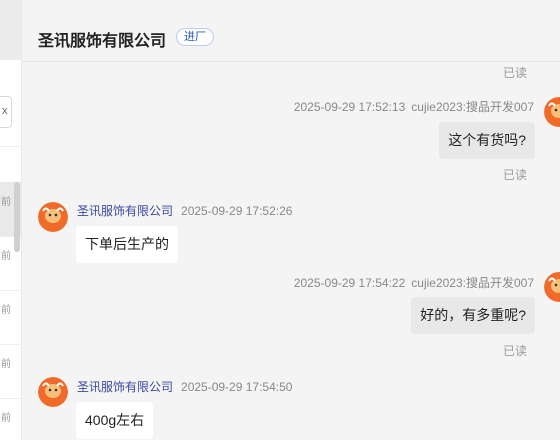 This screenshot has width=560, height=440. Describe the element at coordinates (102, 41) in the screenshot. I see `chat-title: 圣讯服饰有限公司` at that location.